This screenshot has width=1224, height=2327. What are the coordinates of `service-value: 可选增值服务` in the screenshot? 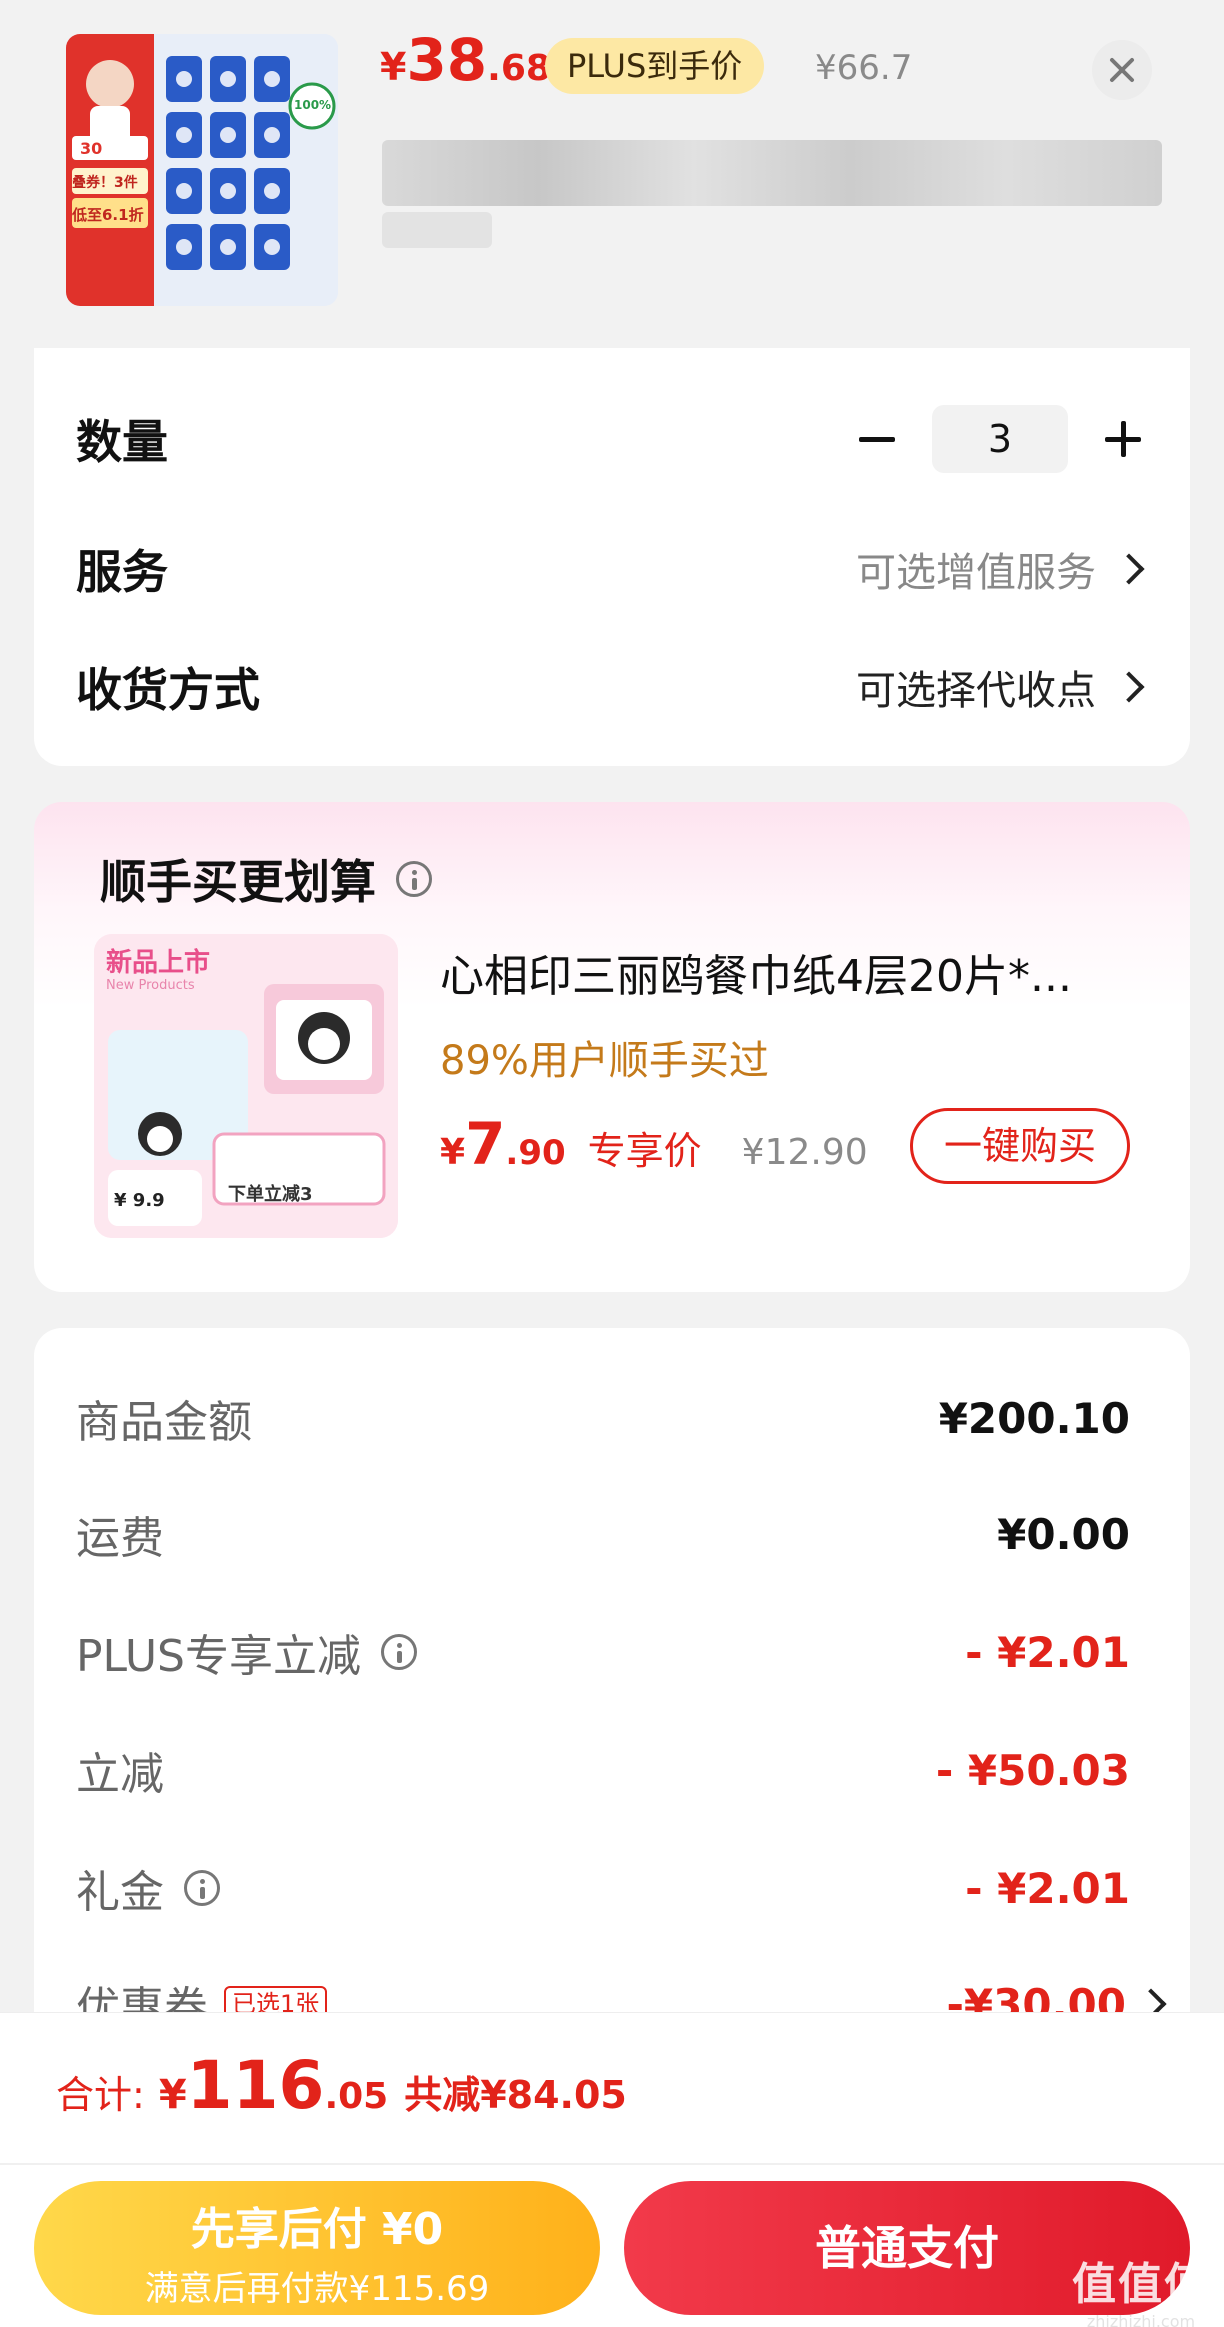 It's located at (1002, 569).